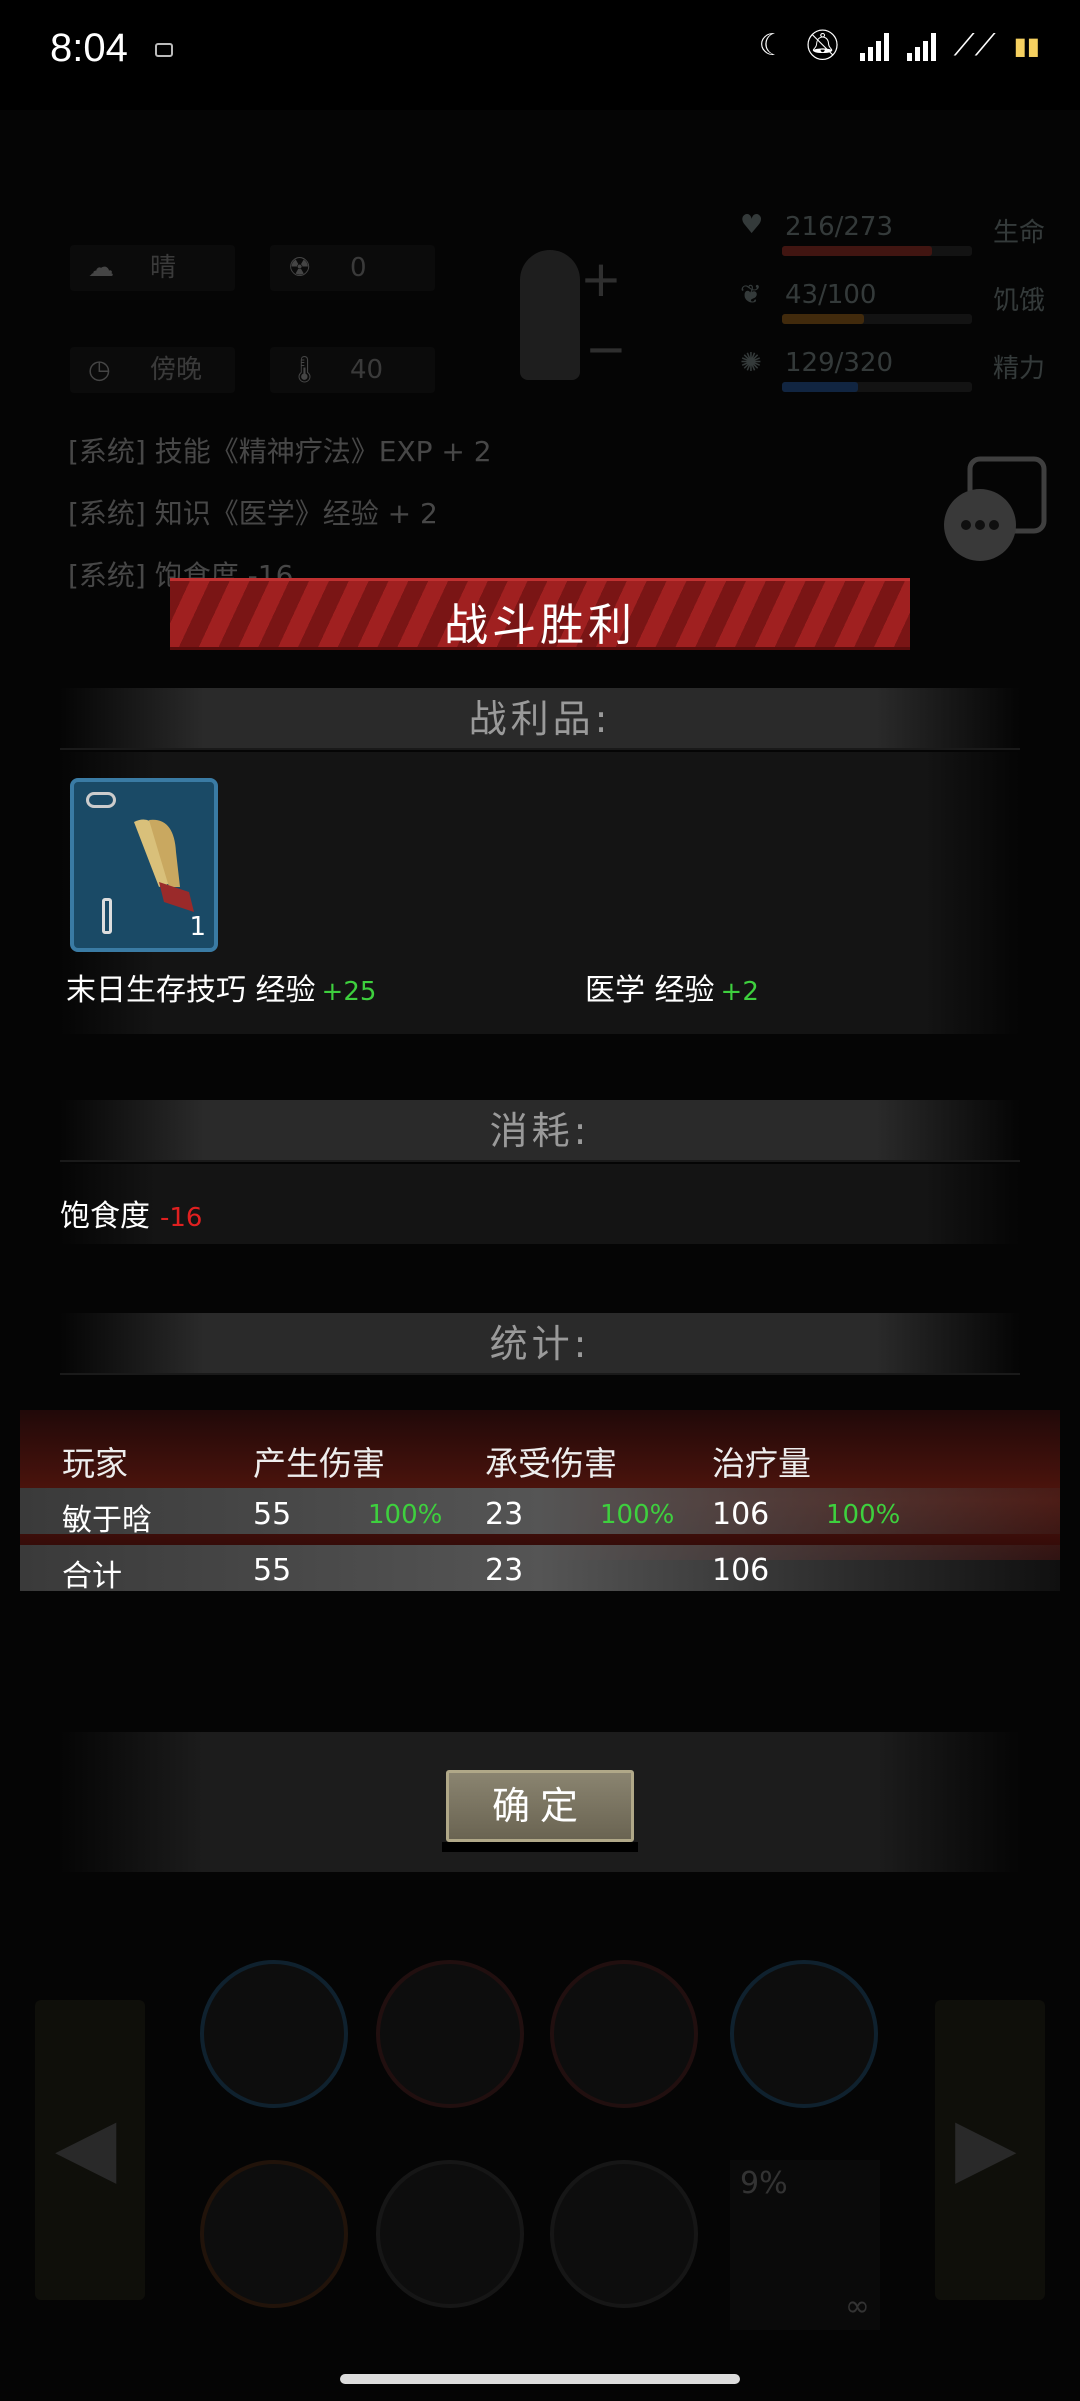 This screenshot has width=1080, height=2401. What do you see at coordinates (540, 1344) in the screenshot?
I see `stats-header: 统计:` at bounding box center [540, 1344].